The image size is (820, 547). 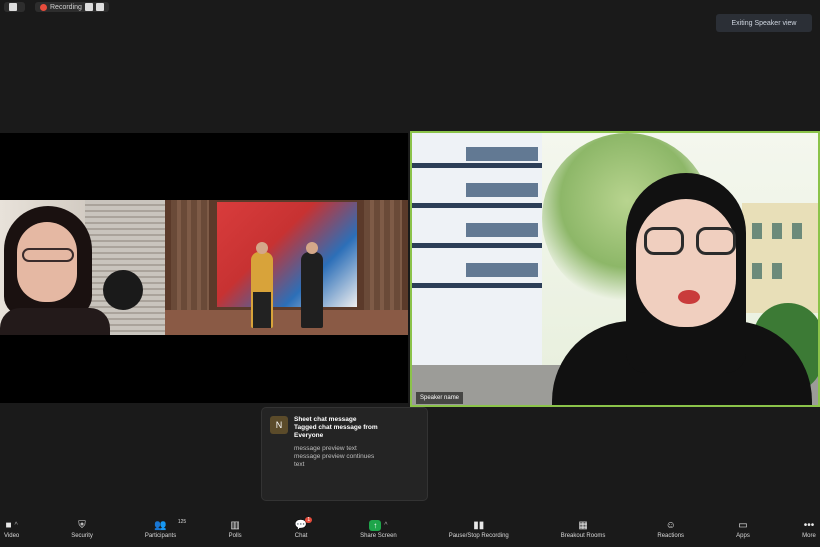 I want to click on video-camera-icon: ■ ^, so click(x=11, y=525).